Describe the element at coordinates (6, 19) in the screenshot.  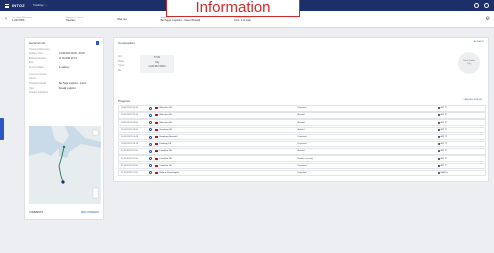
I see `back-arrow-icon: ‹` at that location.